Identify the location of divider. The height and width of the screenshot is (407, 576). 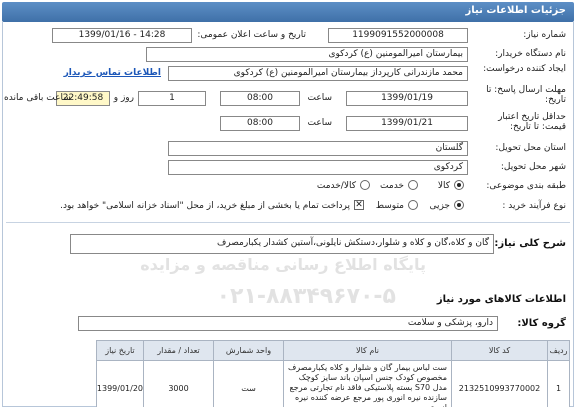
(288, 222).